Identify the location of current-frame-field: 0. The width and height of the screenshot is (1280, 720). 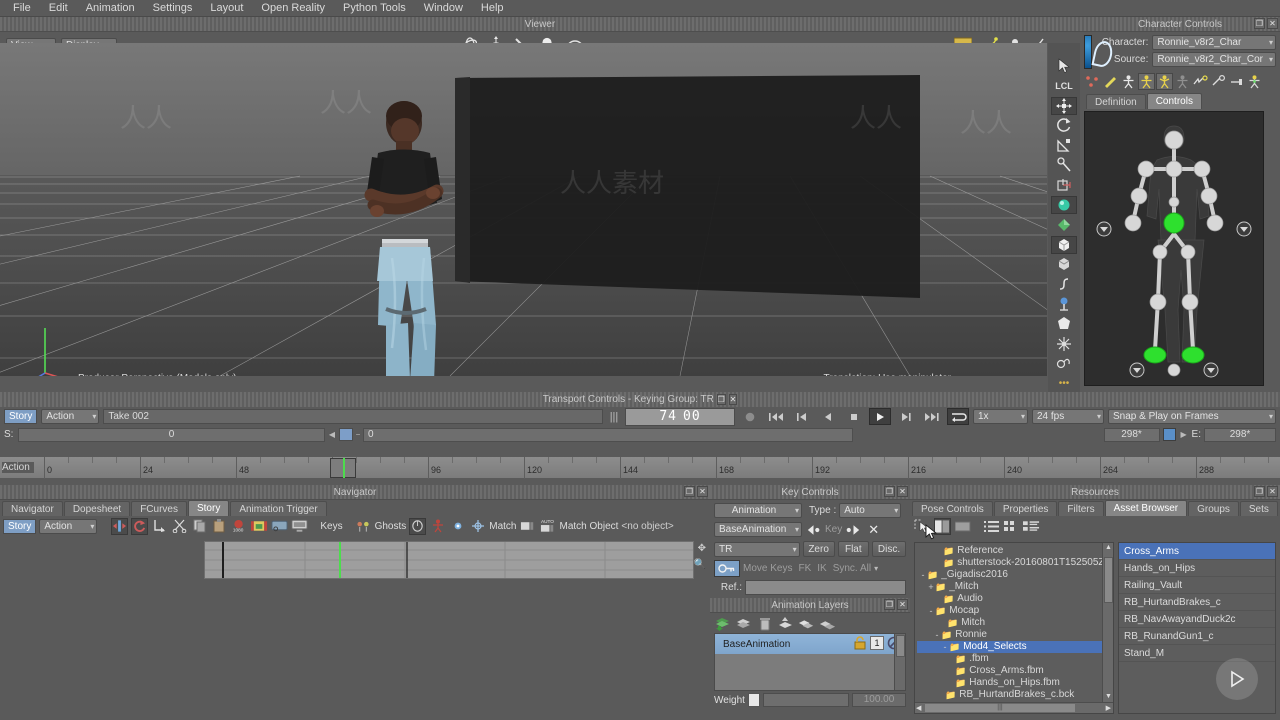
(608, 434).